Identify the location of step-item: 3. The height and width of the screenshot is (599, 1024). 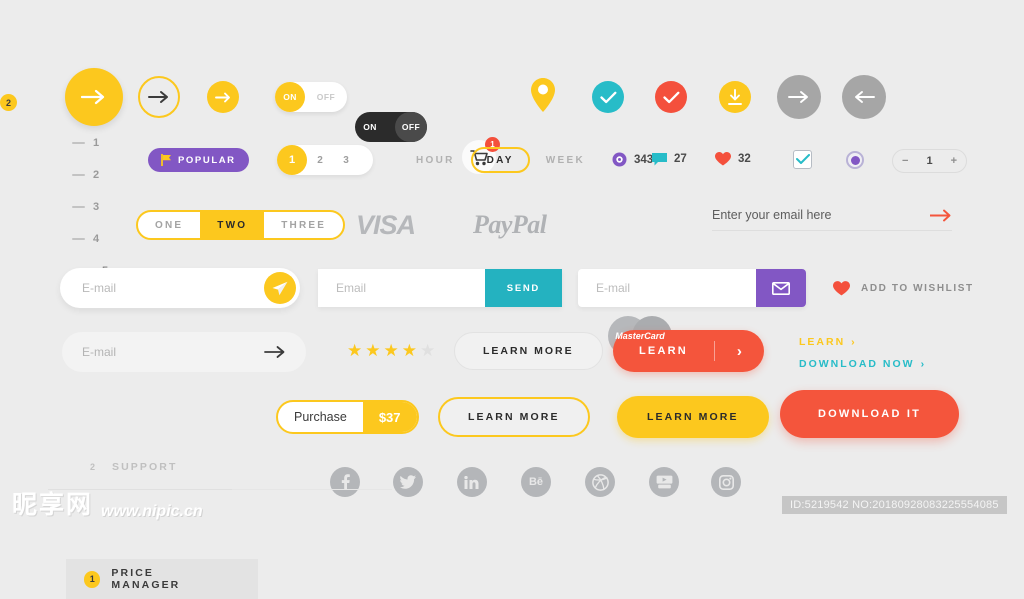
(90, 207).